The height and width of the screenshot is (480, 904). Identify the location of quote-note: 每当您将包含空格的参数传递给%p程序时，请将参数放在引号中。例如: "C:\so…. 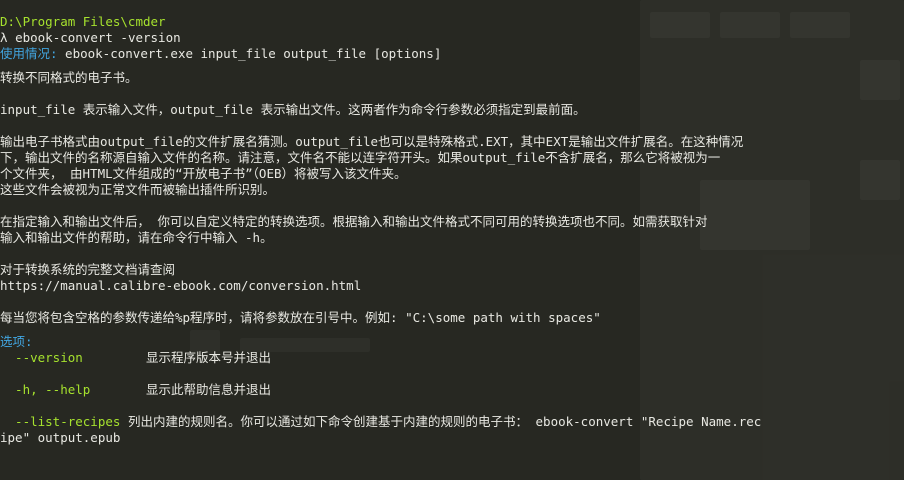
(300, 317).